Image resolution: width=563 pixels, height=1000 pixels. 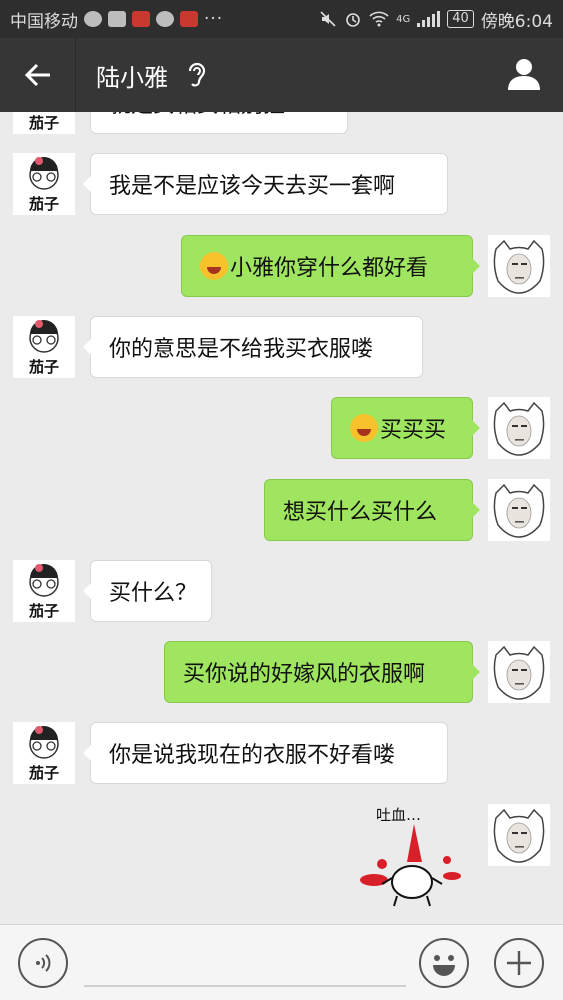 What do you see at coordinates (93, 19) in the screenshot?
I see `wechat-icon` at bounding box center [93, 19].